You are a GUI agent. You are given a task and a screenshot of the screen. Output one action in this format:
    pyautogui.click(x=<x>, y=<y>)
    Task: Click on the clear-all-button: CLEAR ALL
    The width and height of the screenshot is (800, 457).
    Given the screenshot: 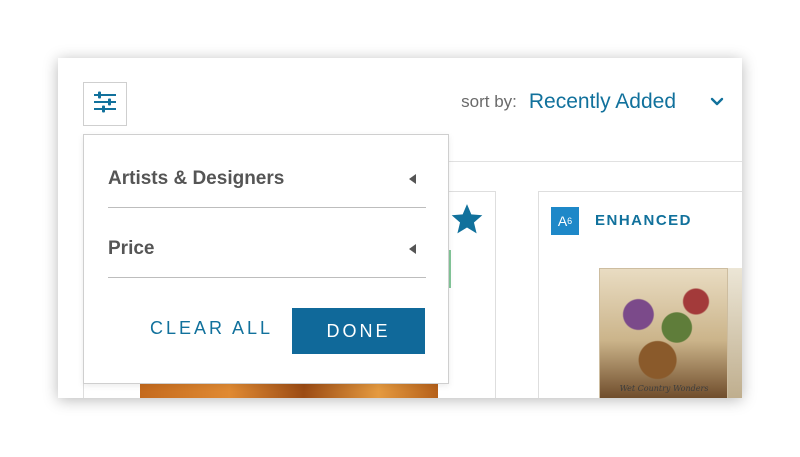 What is the action you would take?
    pyautogui.click(x=211, y=328)
    